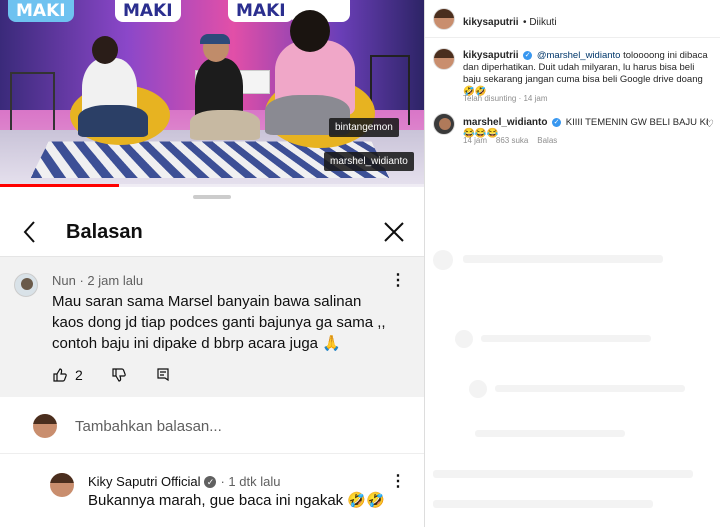 The image size is (720, 527). What do you see at coordinates (32, 102) in the screenshot?
I see `studio-table` at bounding box center [32, 102].